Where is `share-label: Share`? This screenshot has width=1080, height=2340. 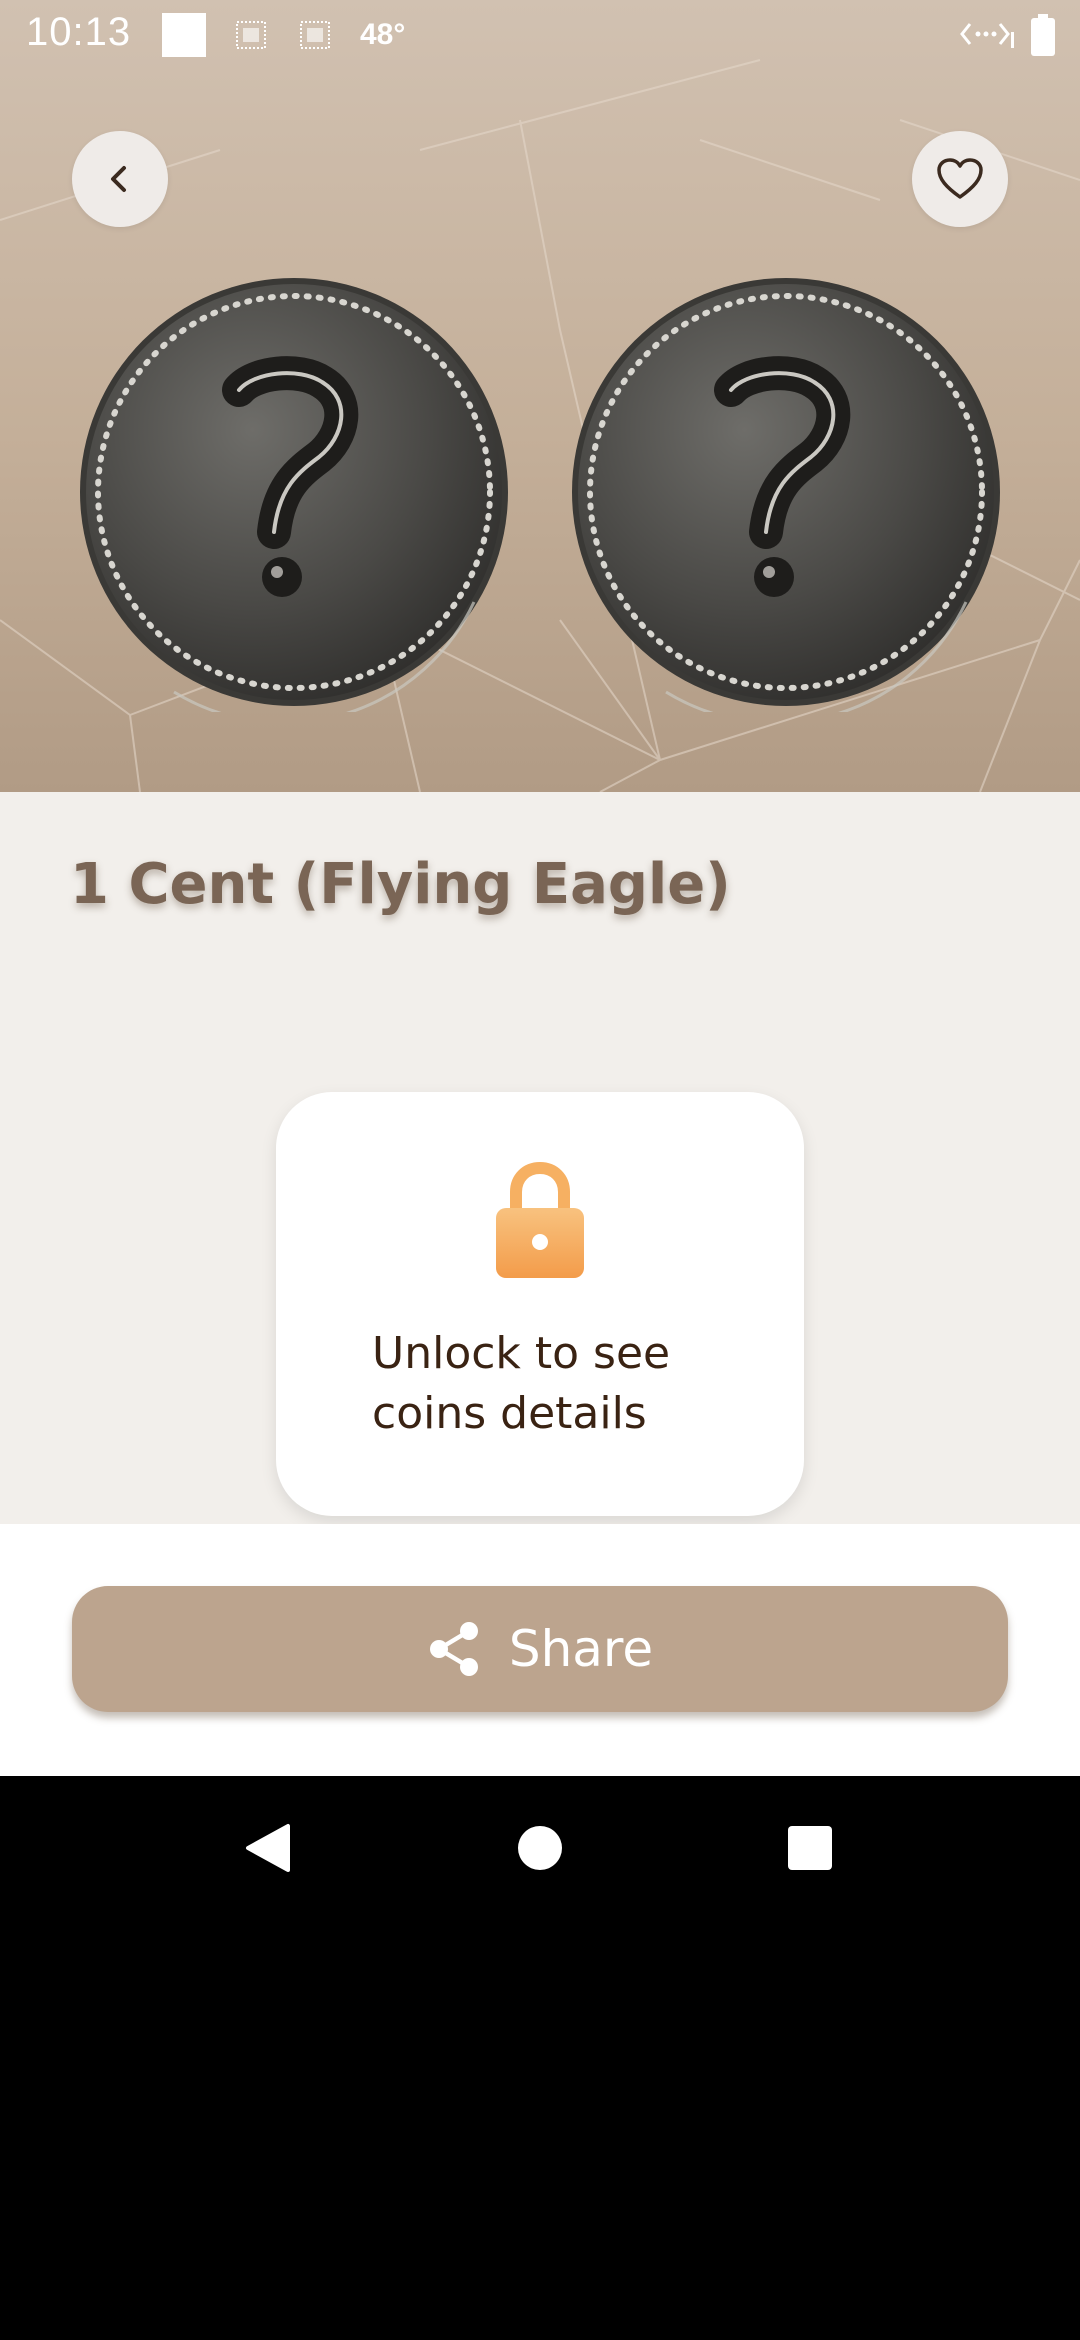
share-label: Share is located at coordinates (581, 1649).